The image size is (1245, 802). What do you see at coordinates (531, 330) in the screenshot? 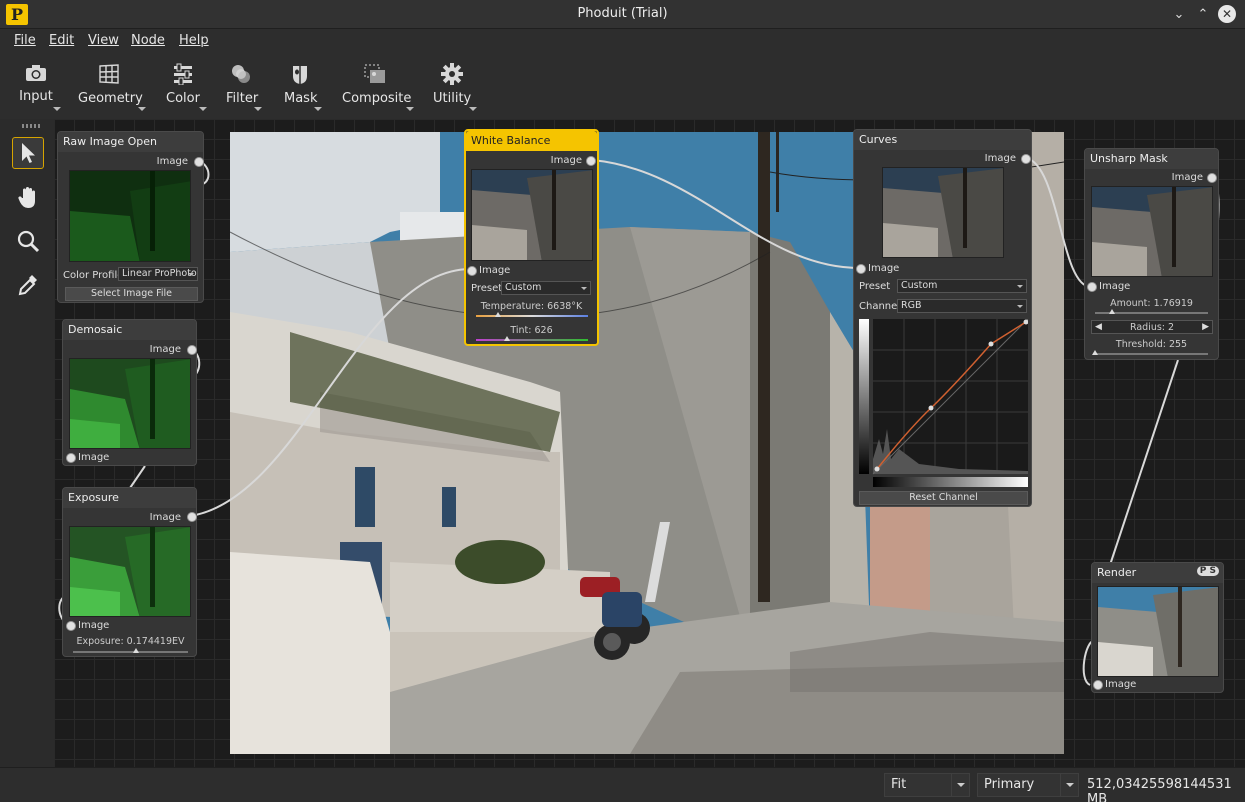
I see `tint-slider-label: Tint: 626` at bounding box center [531, 330].